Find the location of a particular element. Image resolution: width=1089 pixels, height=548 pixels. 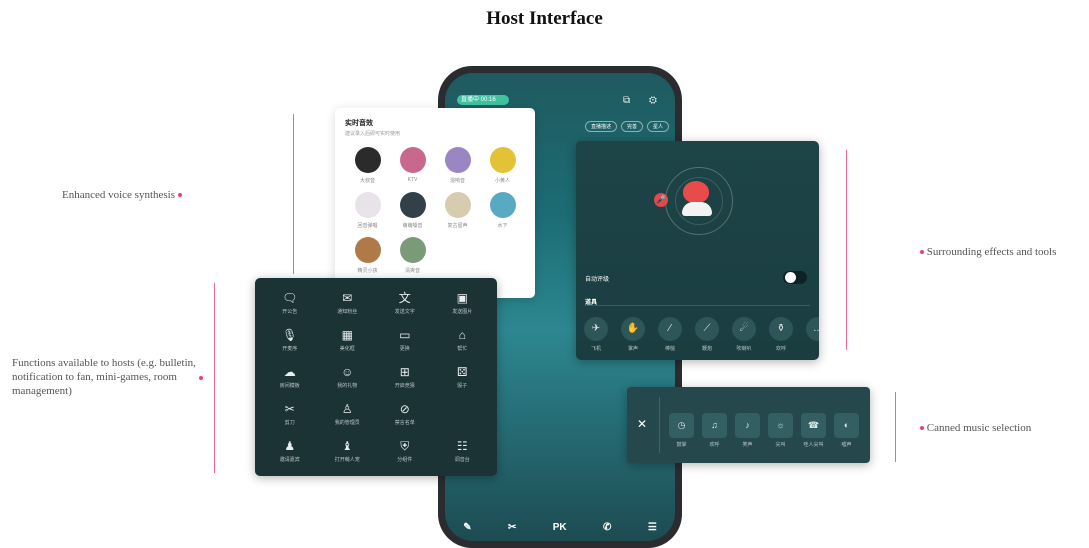

voice-effect-item: KTV is located at coordinates (412, 165).